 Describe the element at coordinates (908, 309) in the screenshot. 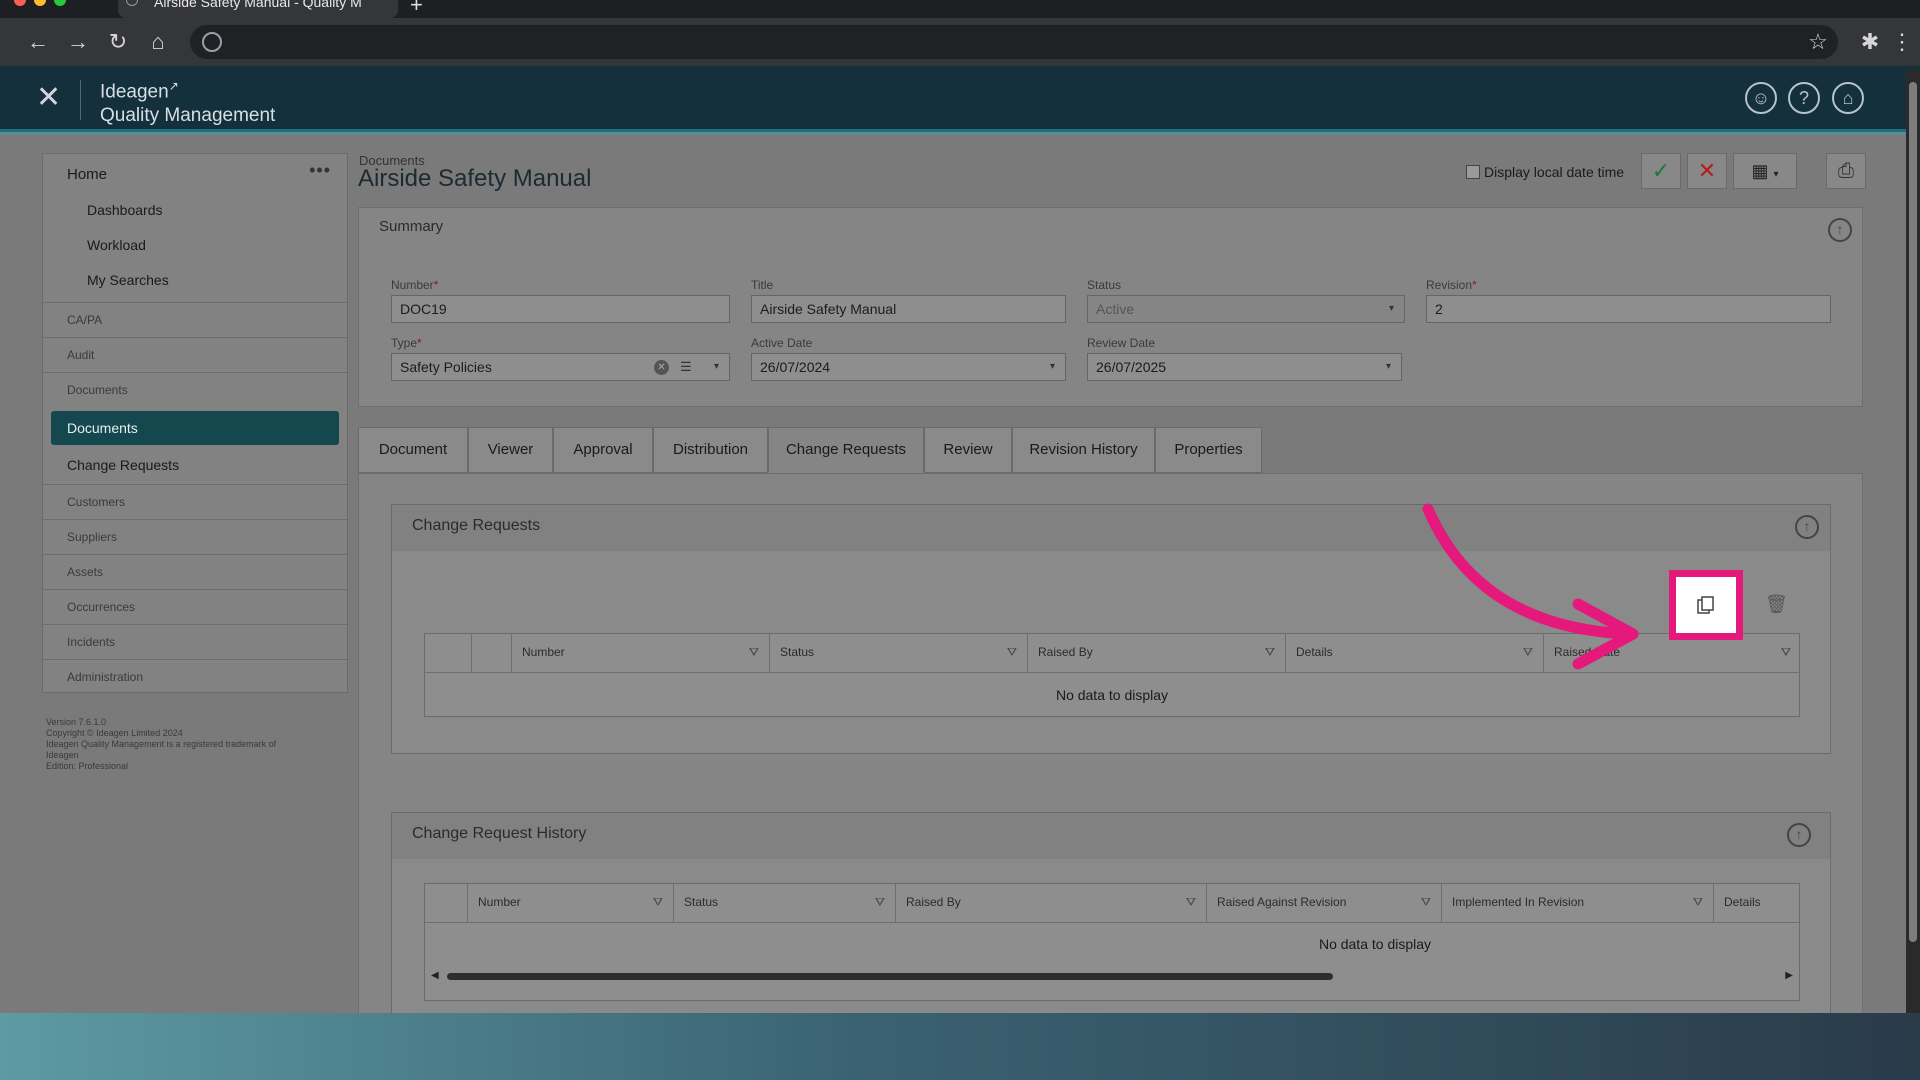

I see `title-field: Airside Safety Manual` at that location.